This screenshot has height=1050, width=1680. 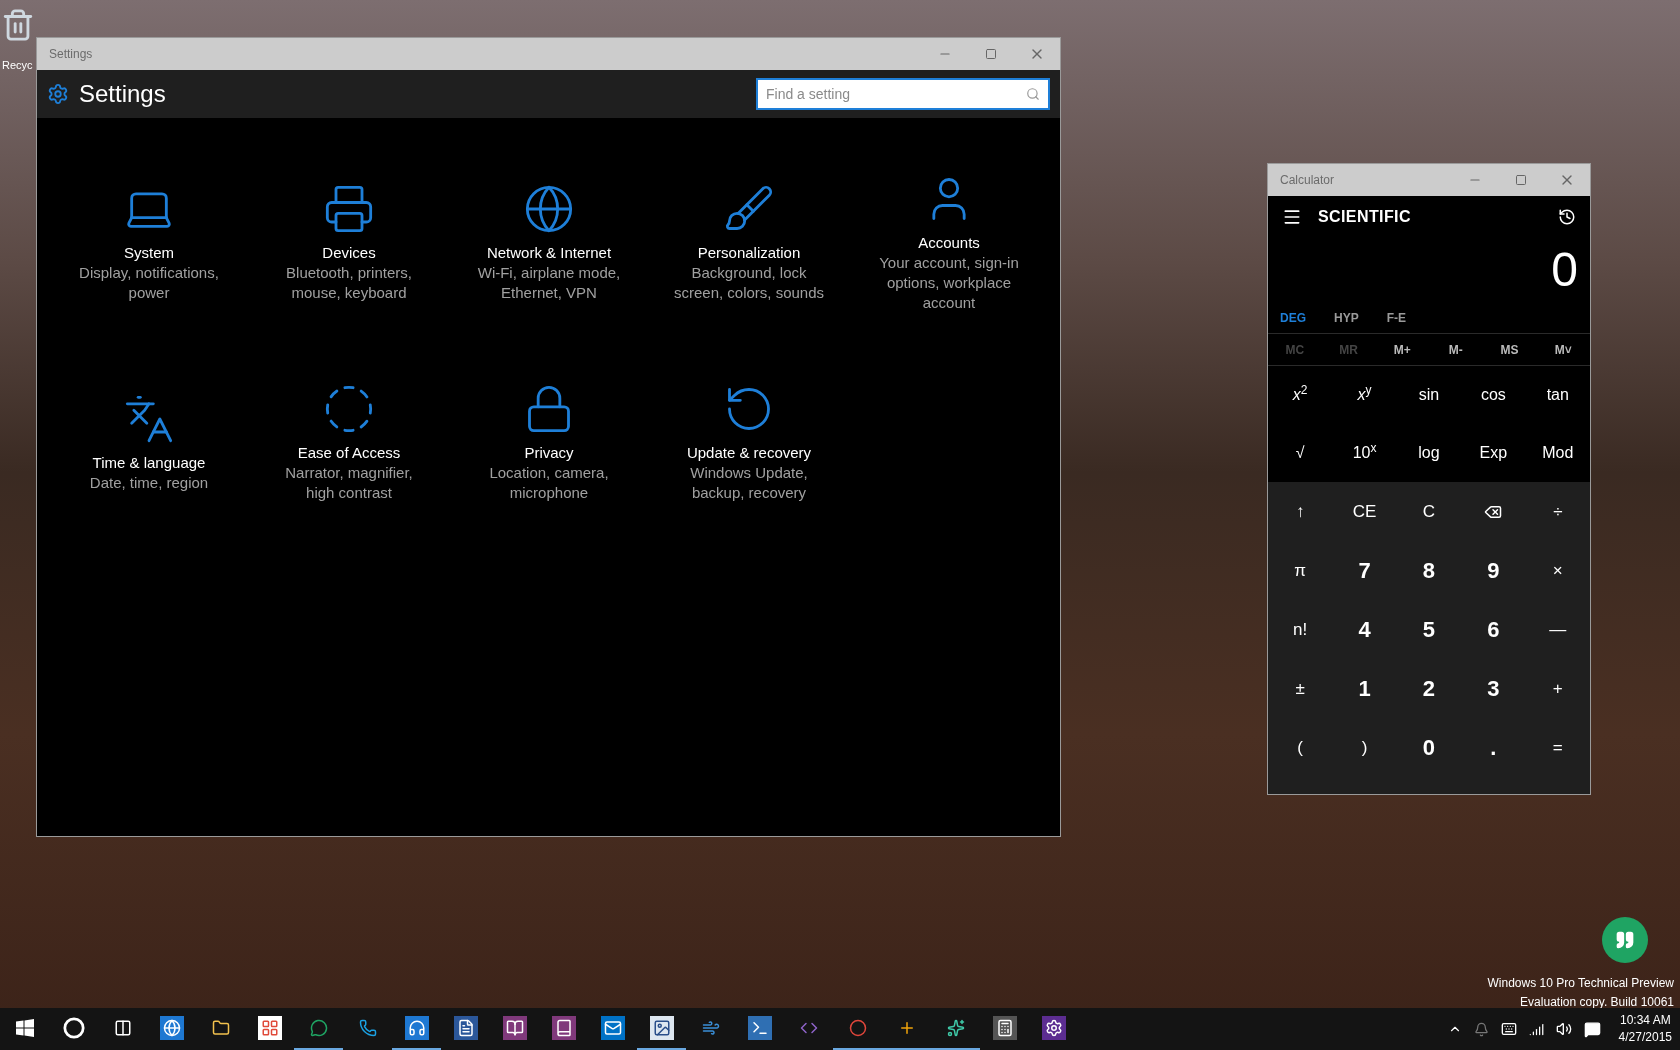 What do you see at coordinates (759, 1028) in the screenshot?
I see `terminal-icon` at bounding box center [759, 1028].